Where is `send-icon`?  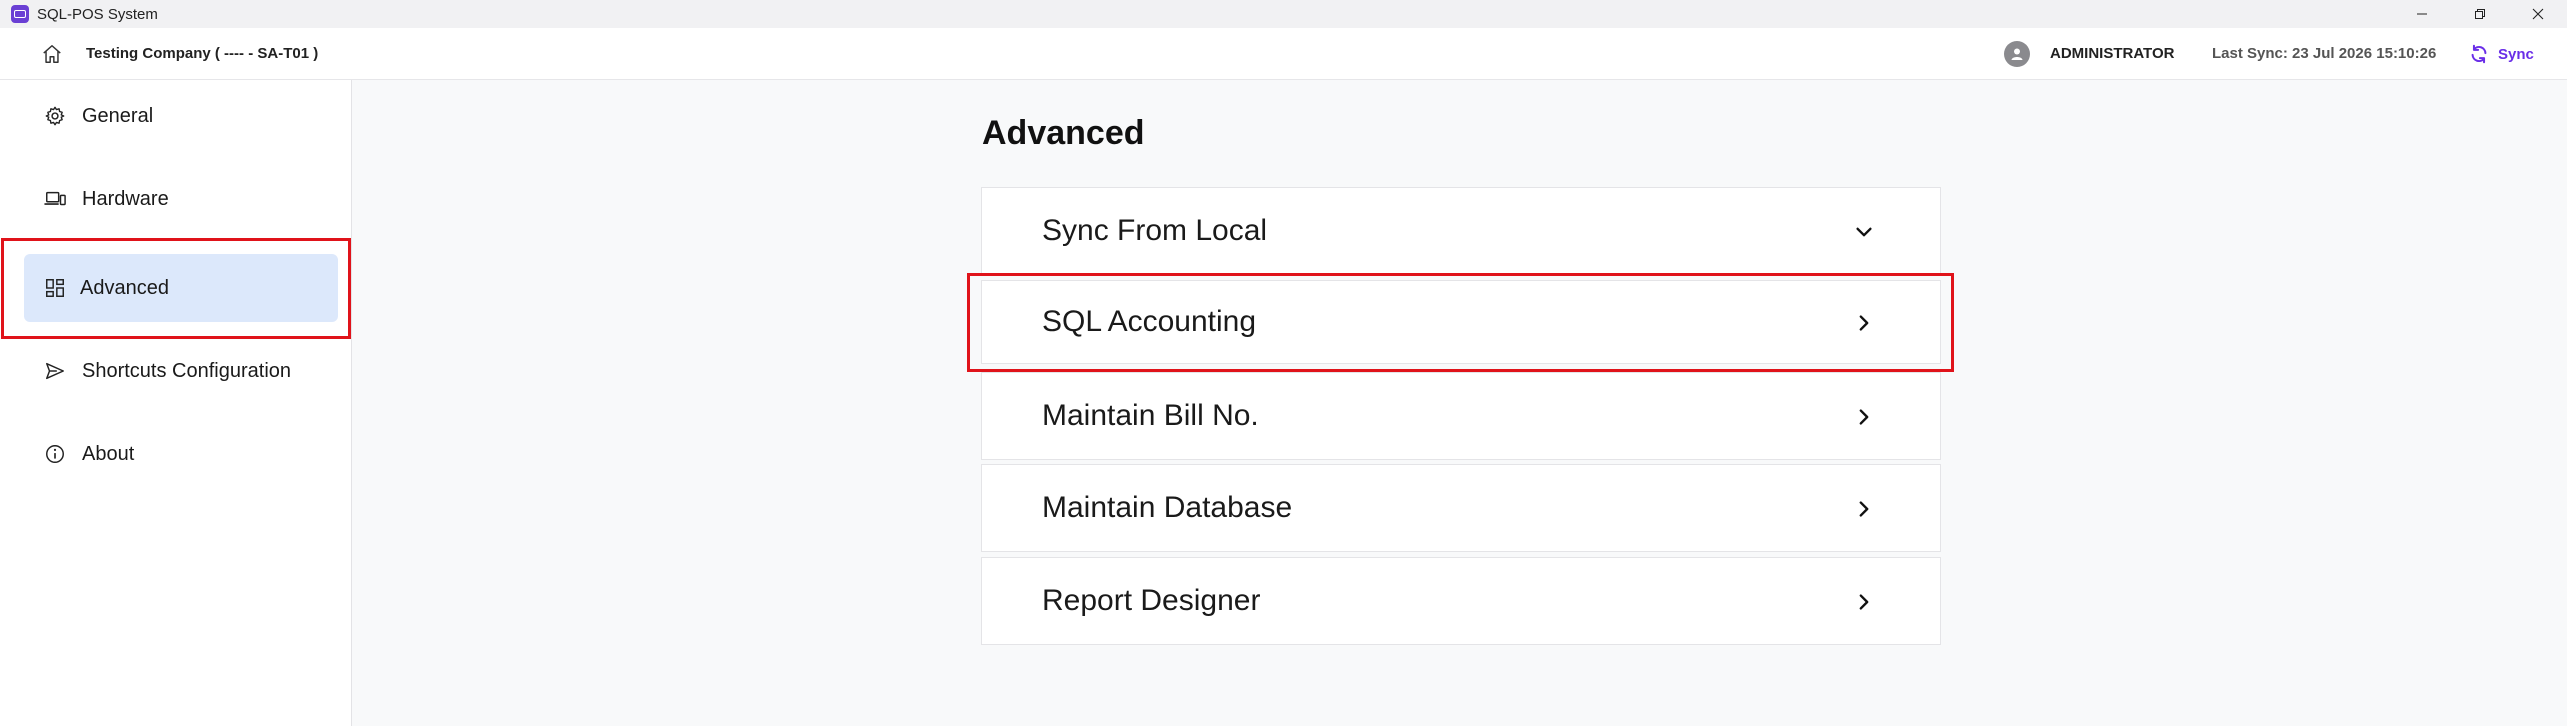
send-icon is located at coordinates (55, 371).